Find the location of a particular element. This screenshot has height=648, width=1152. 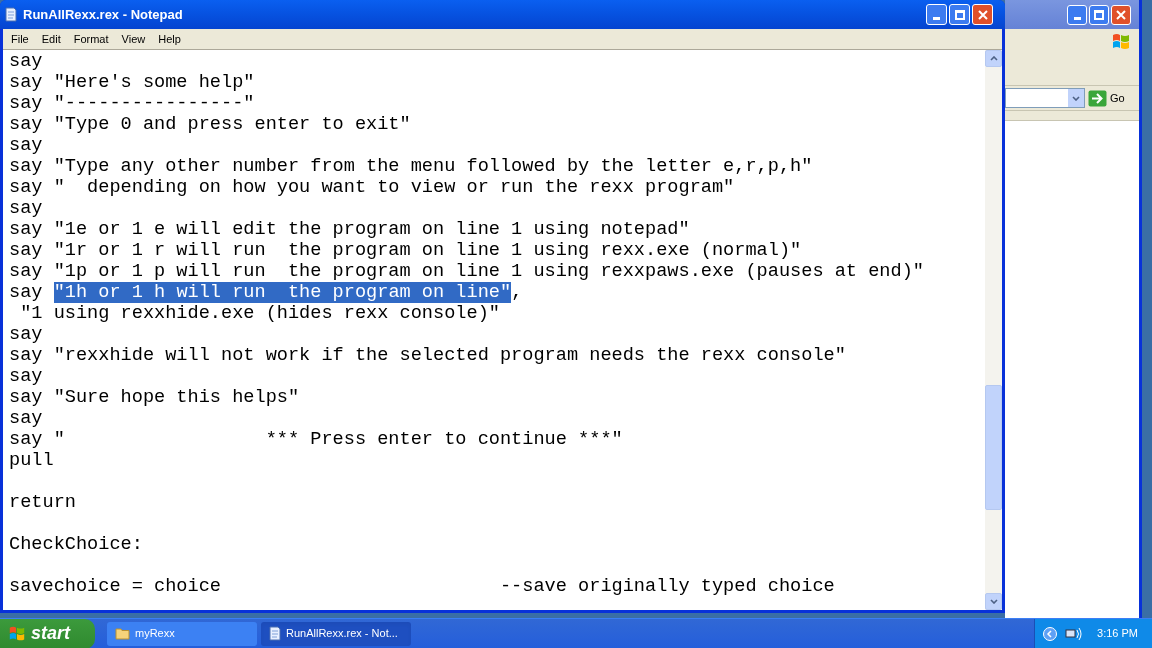

code-text: return is located at coordinates (42, 502).